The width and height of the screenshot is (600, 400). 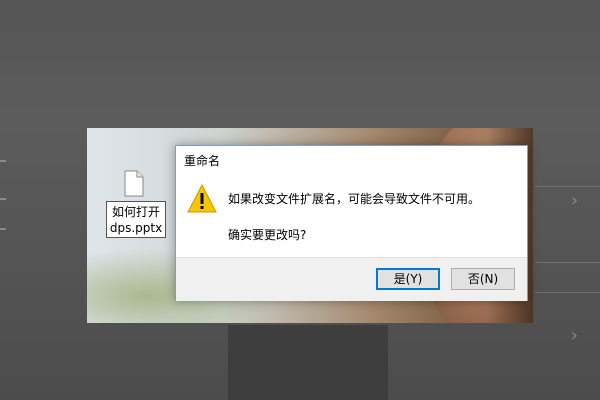 What do you see at coordinates (351, 279) in the screenshot?
I see `dialog-button-bar: 是(Y) 否(N)` at bounding box center [351, 279].